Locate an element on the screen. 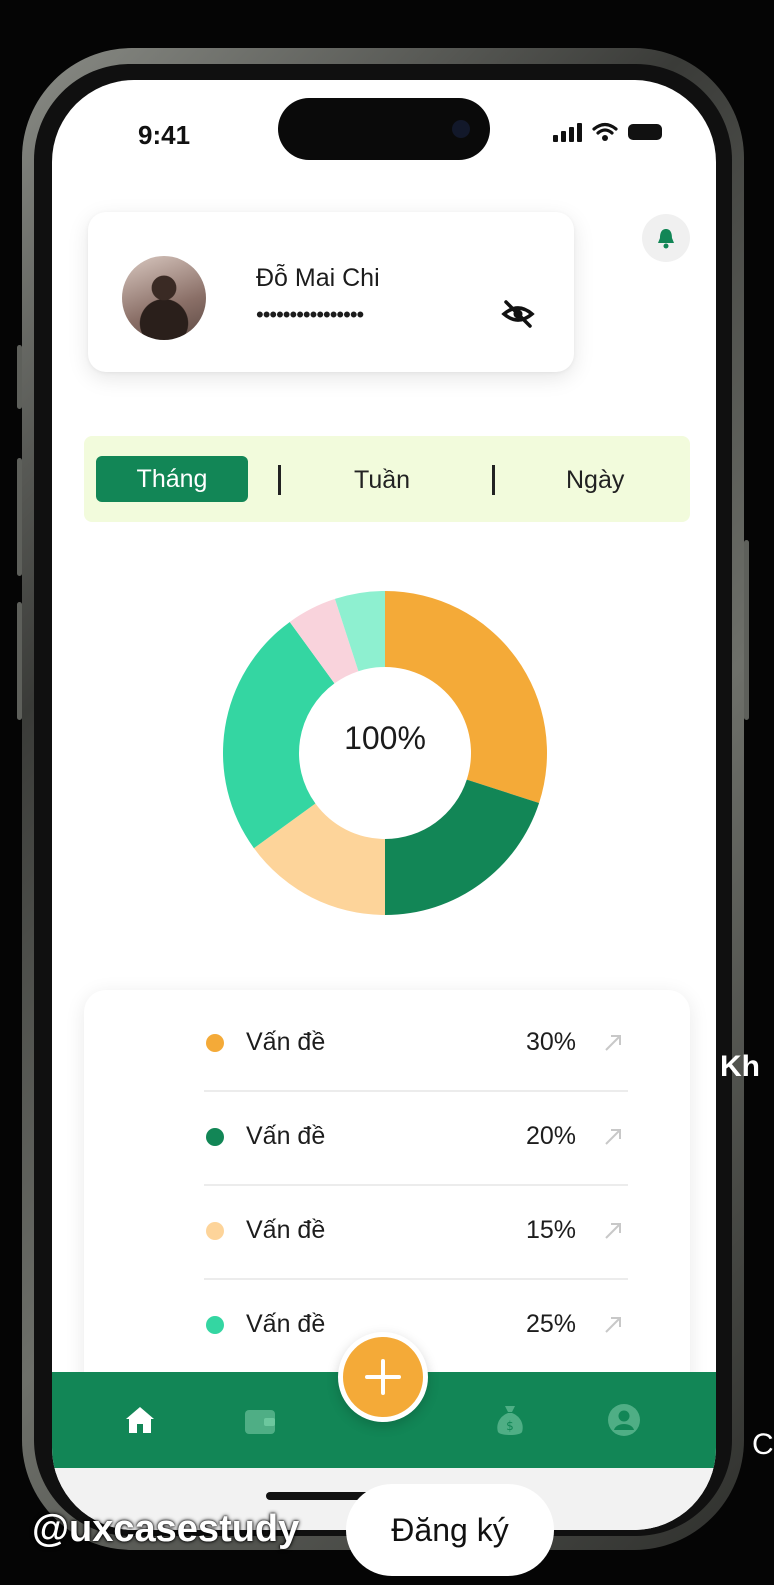 This screenshot has height=1585, width=774. money-bag-icon: $ is located at coordinates (510, 1420).